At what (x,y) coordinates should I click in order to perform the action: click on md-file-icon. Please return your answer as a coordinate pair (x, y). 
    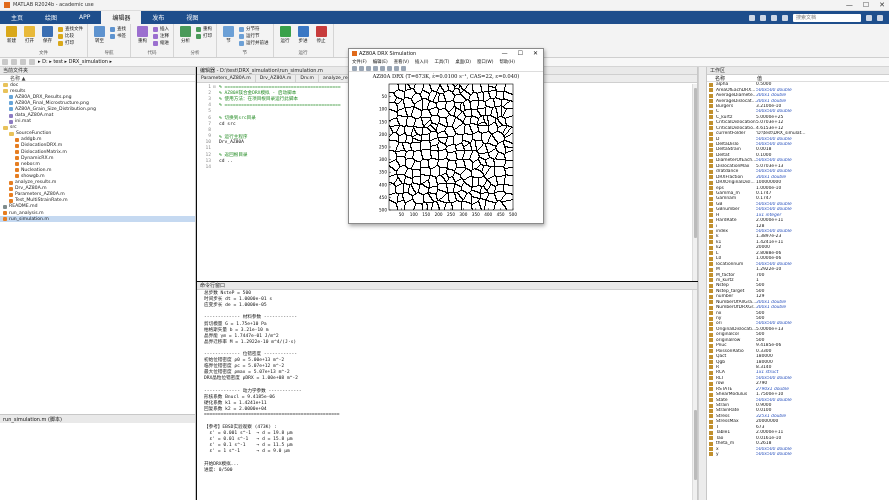
    Looking at the image, I should click on (5, 206).